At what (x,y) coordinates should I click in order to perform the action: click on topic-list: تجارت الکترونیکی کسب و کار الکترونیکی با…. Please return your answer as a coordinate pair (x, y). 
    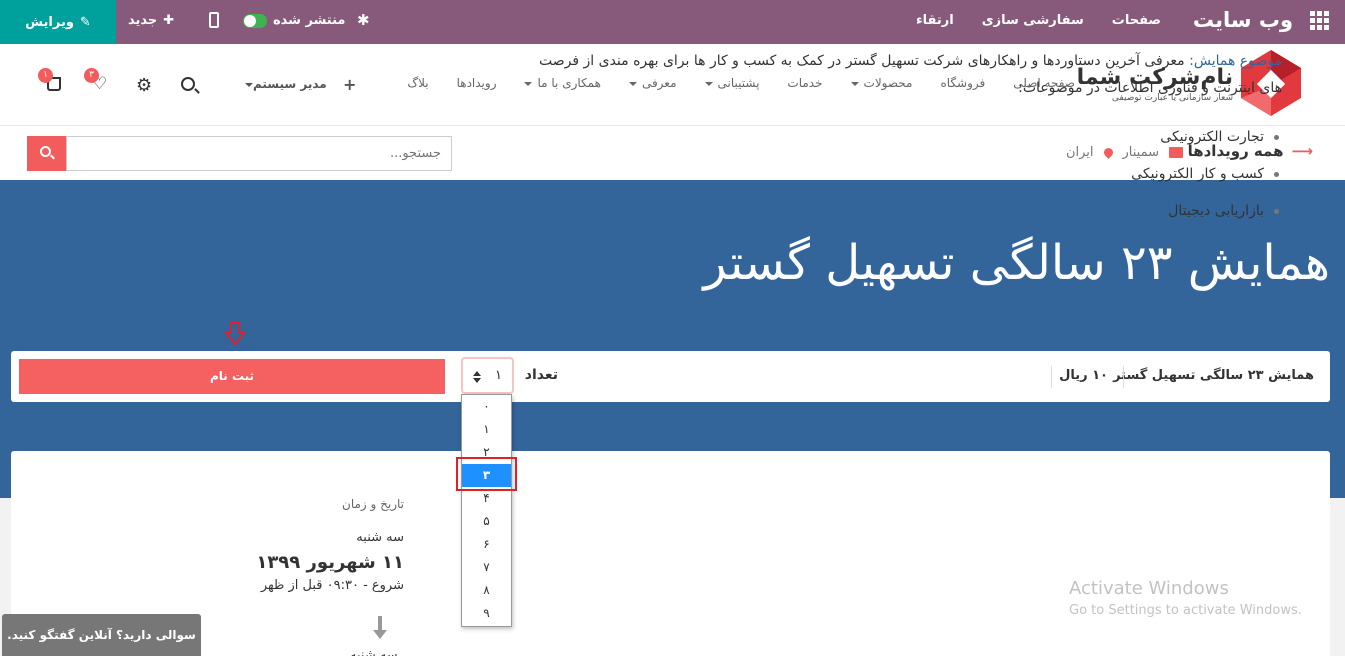
    Looking at the image, I should click on (902, 174).